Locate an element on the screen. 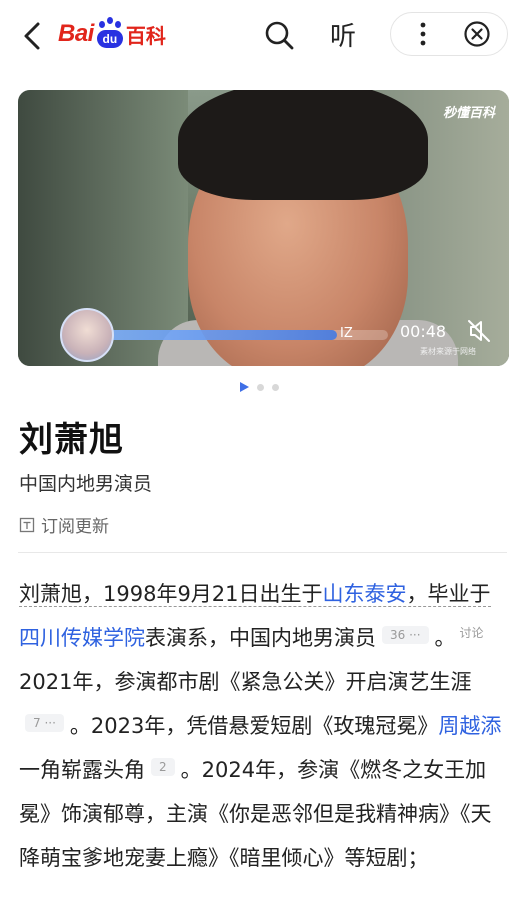  more-dots-icon is located at coordinates (423, 34).